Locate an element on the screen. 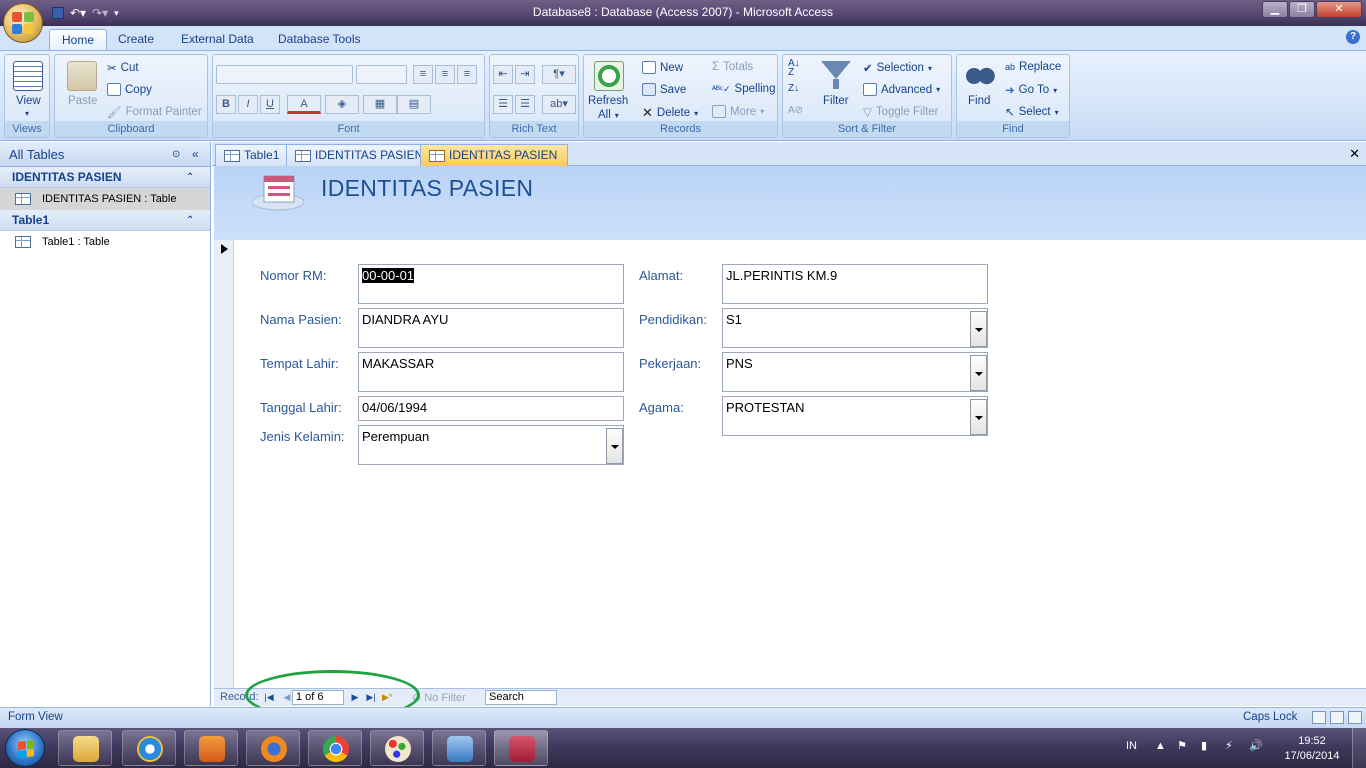  clear-sort-icon: A⊘ is located at coordinates (795, 110).